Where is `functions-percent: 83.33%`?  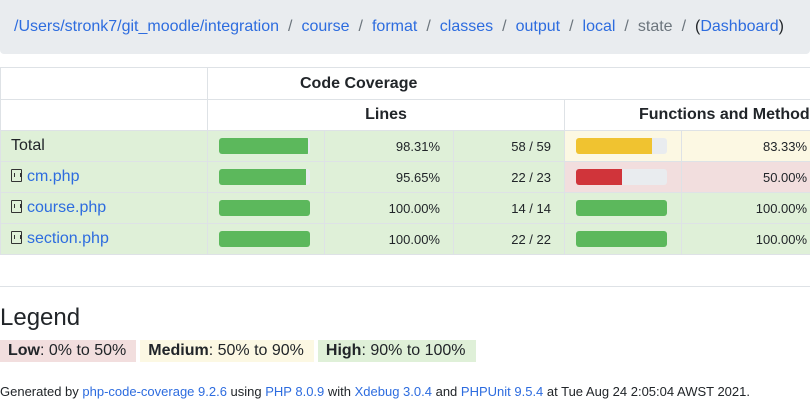 functions-percent: 83.33% is located at coordinates (745, 146).